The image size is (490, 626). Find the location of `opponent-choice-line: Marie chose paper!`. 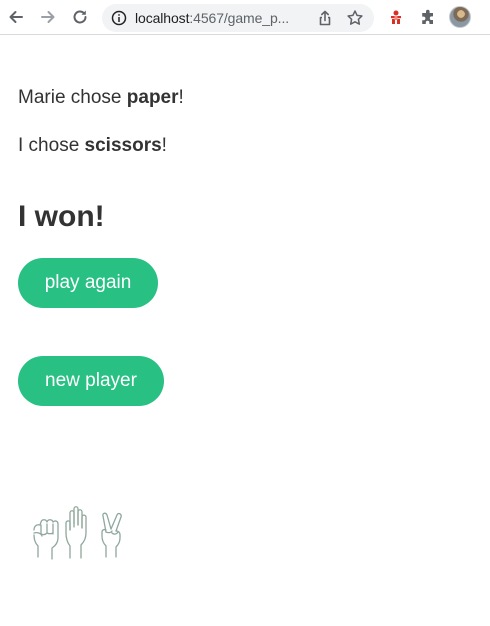

opponent-choice-line: Marie chose paper! is located at coordinates (101, 98).